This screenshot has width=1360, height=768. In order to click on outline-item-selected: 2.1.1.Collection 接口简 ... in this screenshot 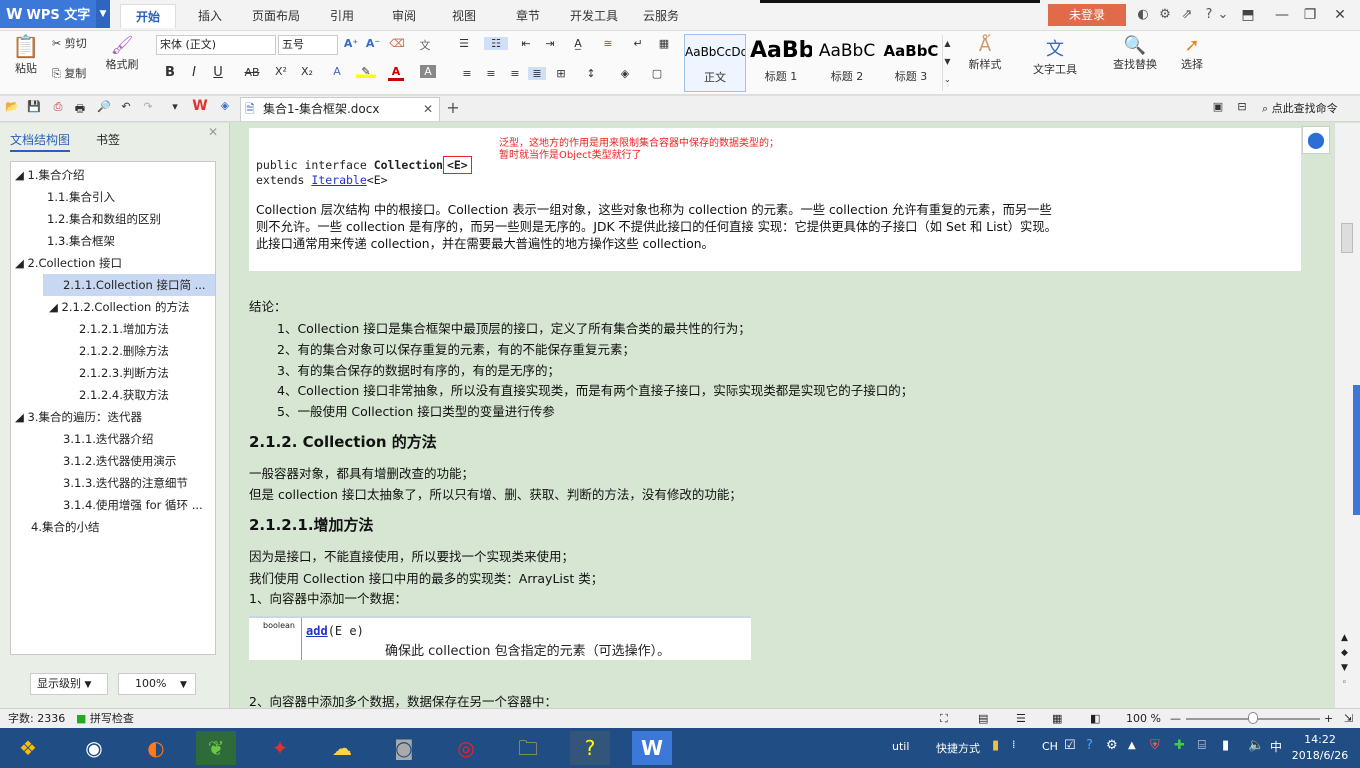, I will do `click(129, 285)`.